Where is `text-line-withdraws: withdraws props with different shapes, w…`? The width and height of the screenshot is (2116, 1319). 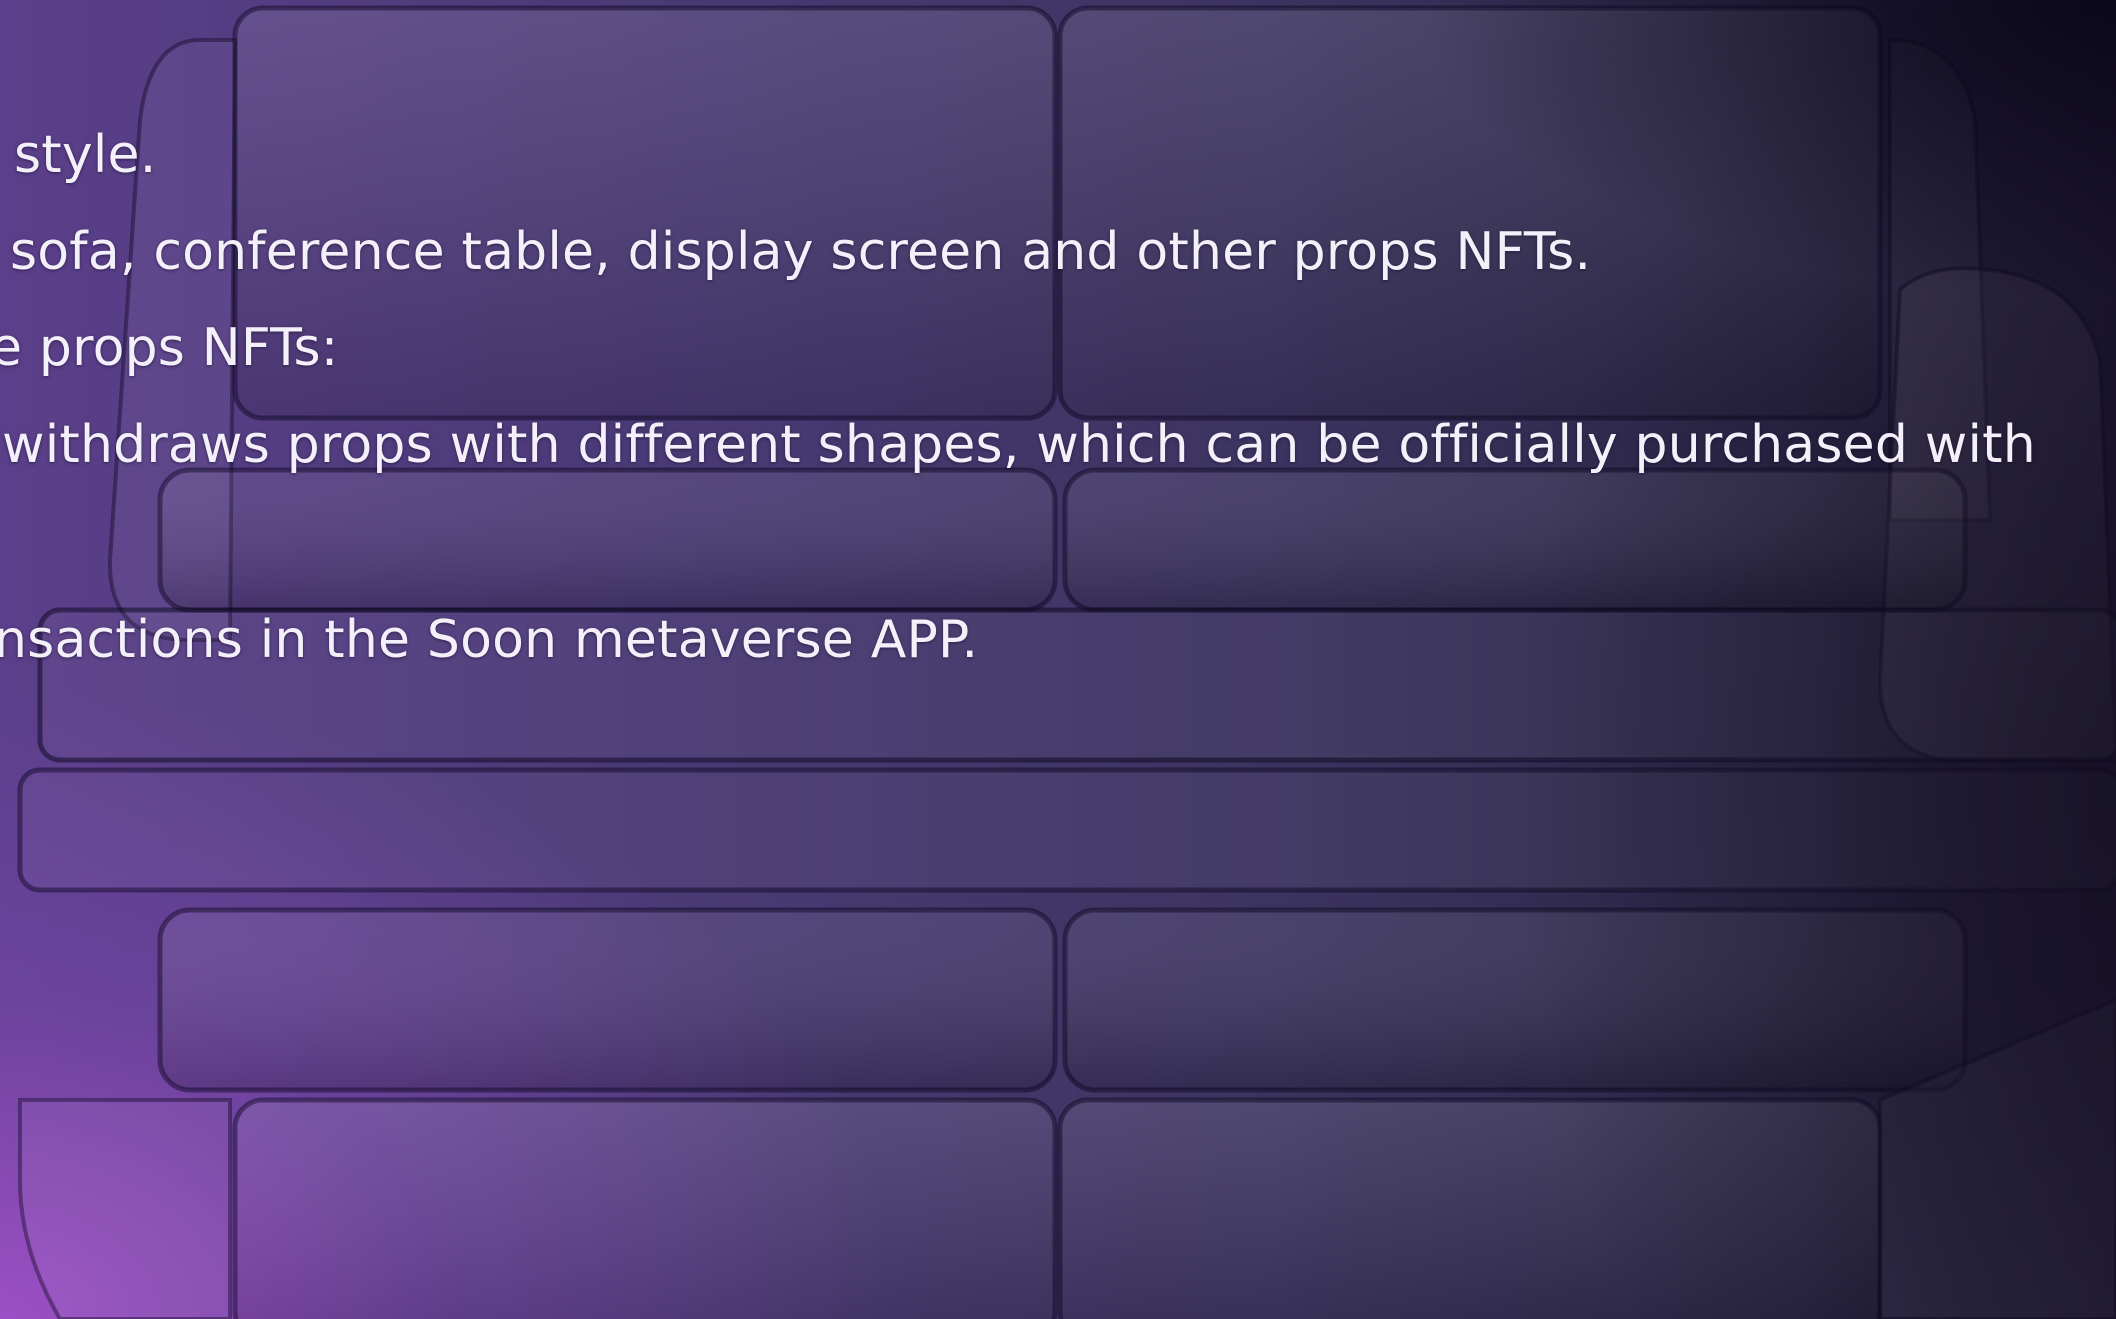
text-line-withdraws: withdraws props with different shapes, w… is located at coordinates (1019, 445).